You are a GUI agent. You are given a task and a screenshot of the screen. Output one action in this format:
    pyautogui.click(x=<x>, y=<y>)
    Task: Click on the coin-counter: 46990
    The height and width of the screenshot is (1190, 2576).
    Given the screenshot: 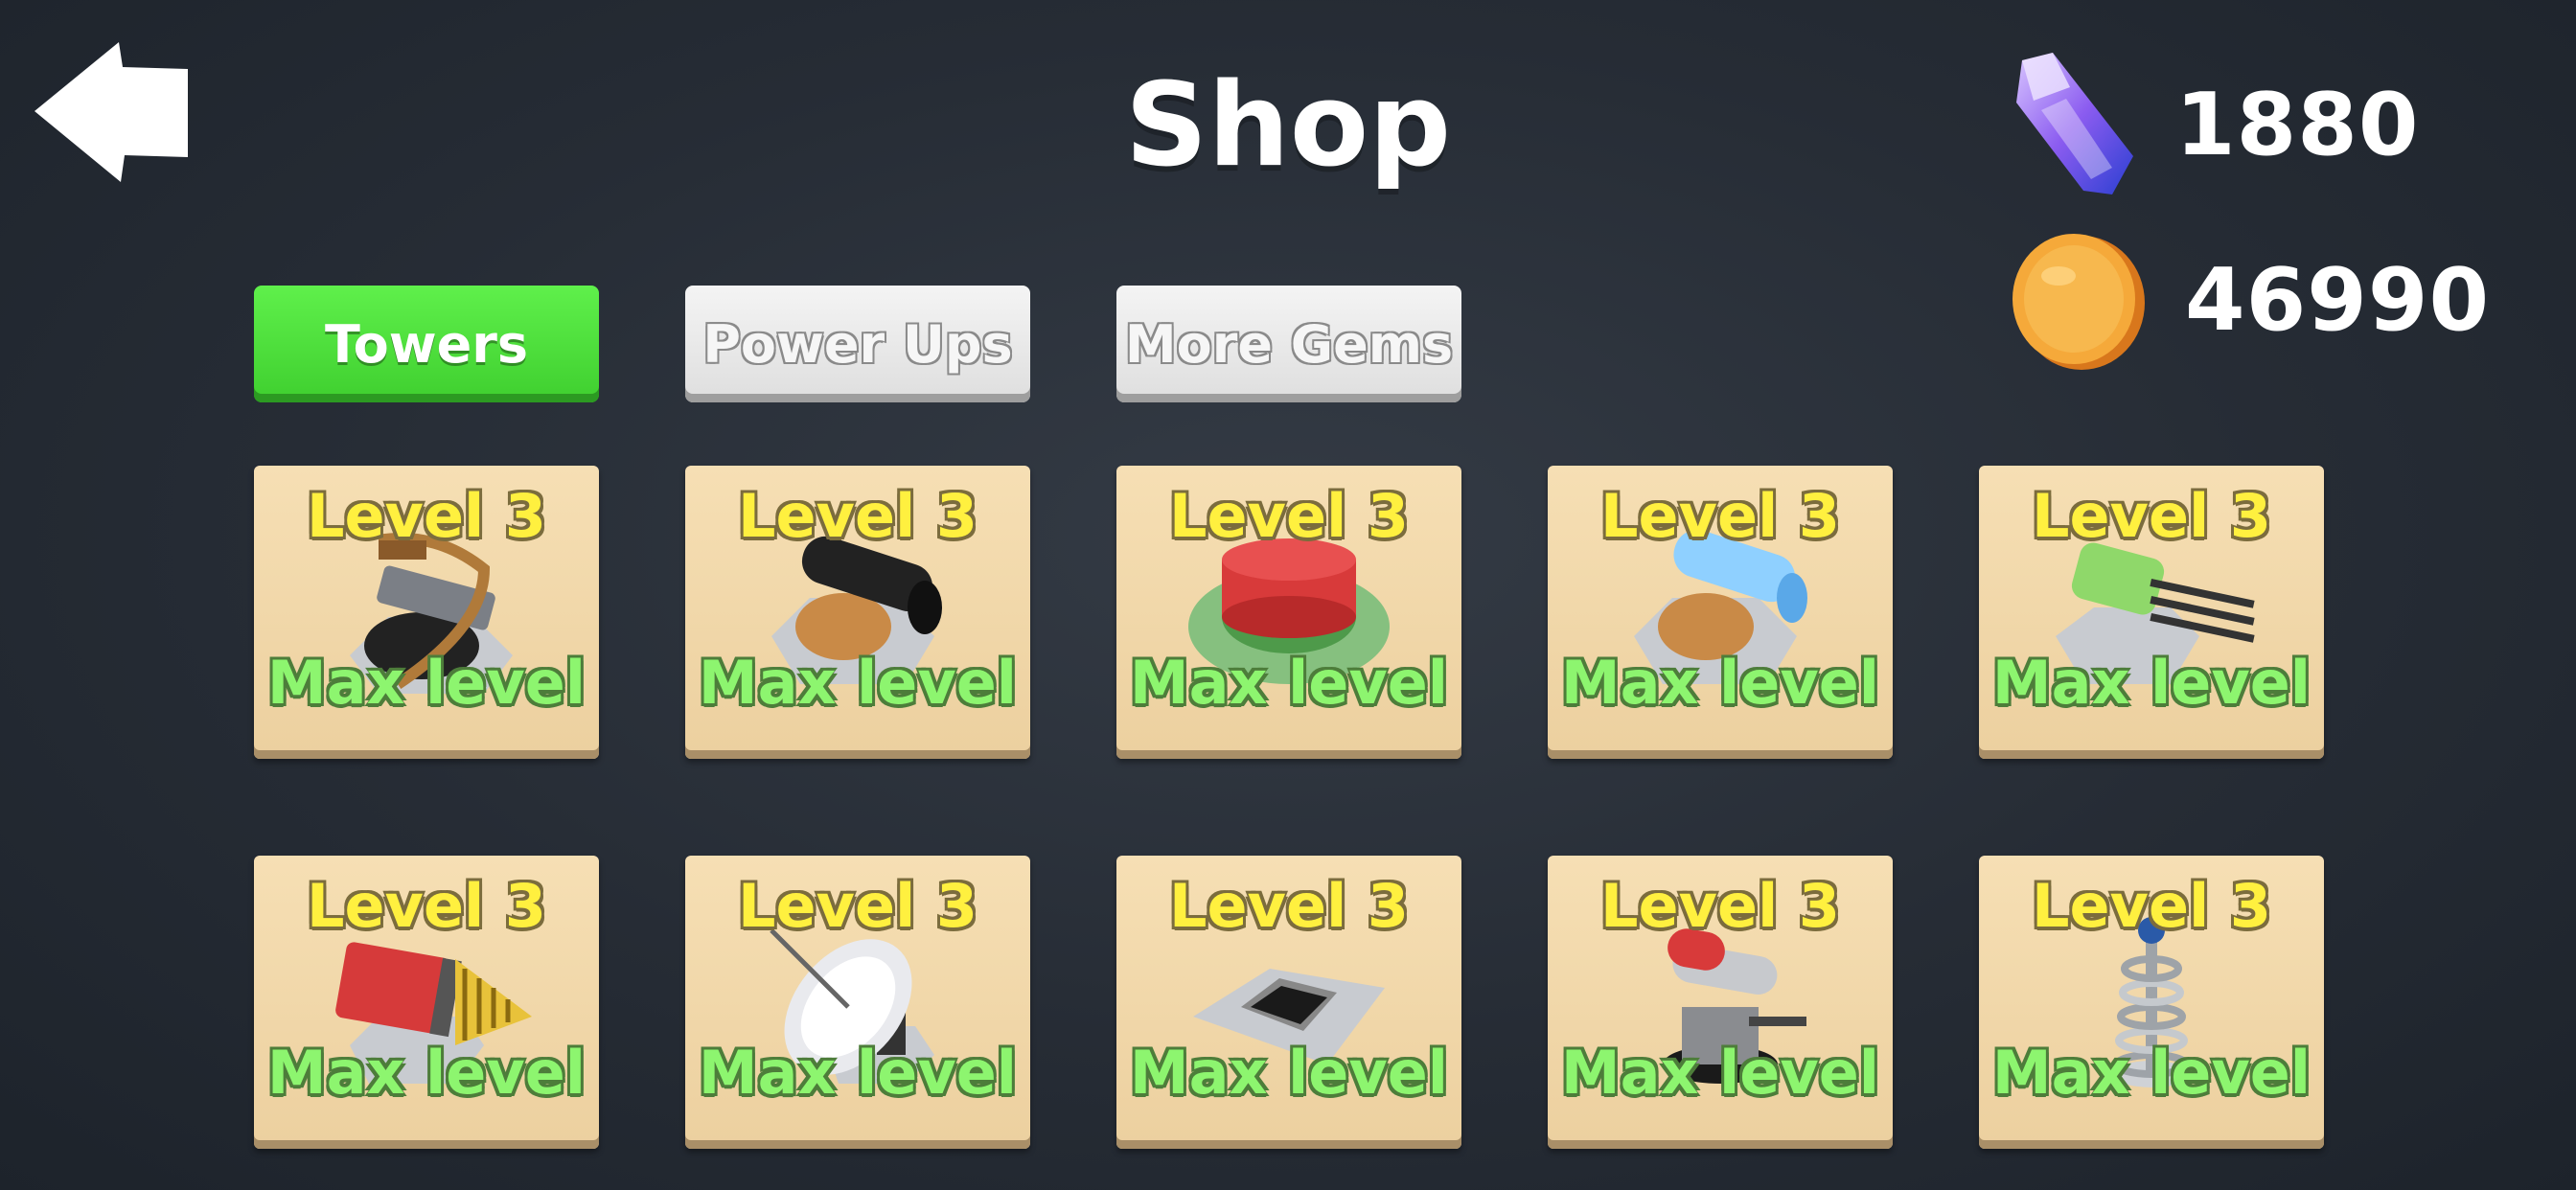 What is the action you would take?
    pyautogui.click(x=2250, y=300)
    